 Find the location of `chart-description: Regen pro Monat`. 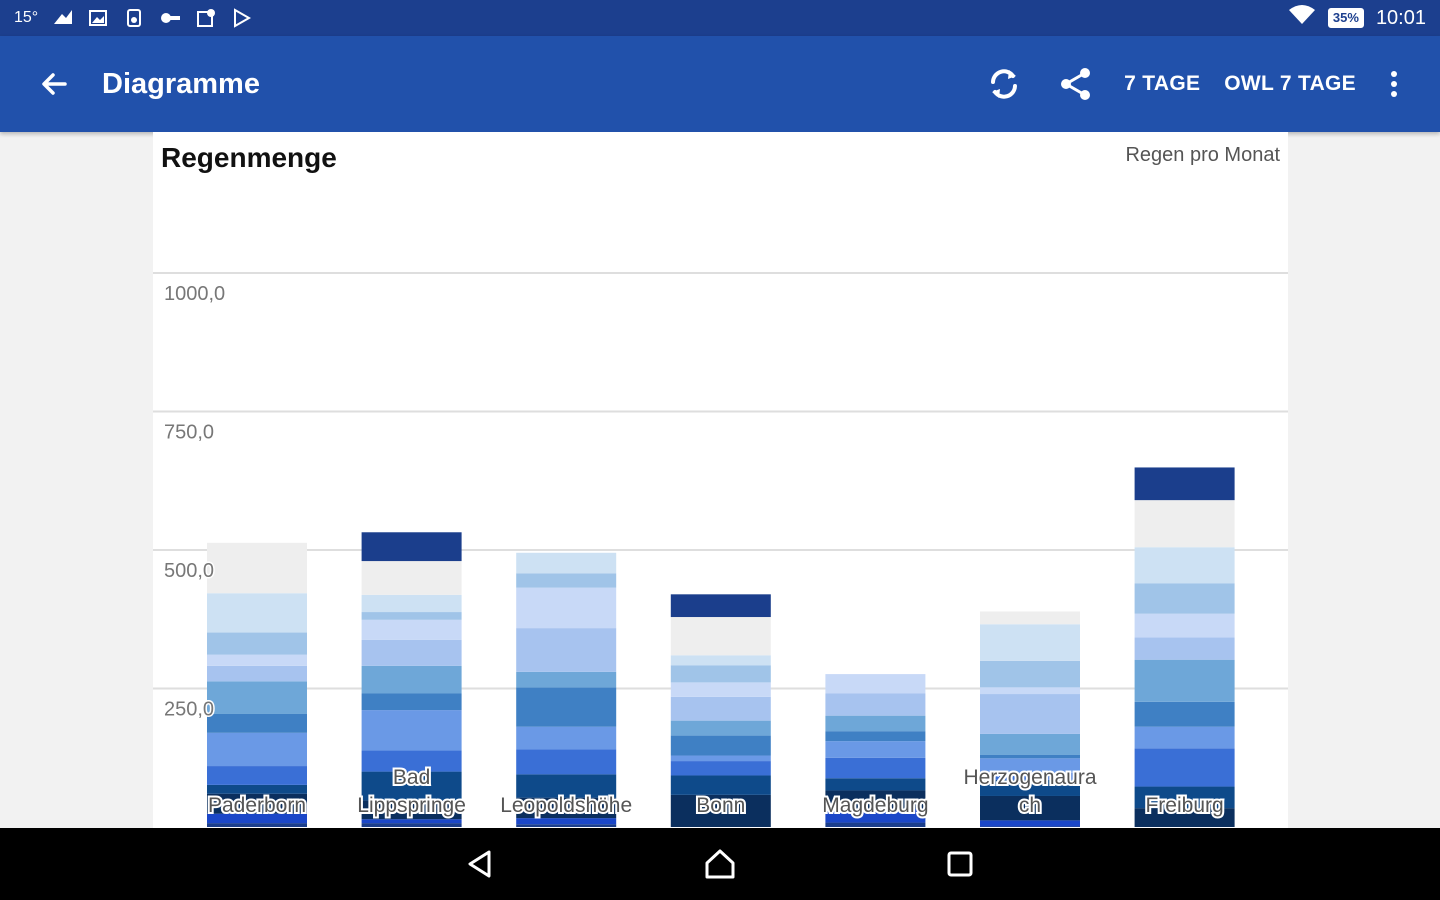

chart-description: Regen pro Monat is located at coordinates (1202, 155).